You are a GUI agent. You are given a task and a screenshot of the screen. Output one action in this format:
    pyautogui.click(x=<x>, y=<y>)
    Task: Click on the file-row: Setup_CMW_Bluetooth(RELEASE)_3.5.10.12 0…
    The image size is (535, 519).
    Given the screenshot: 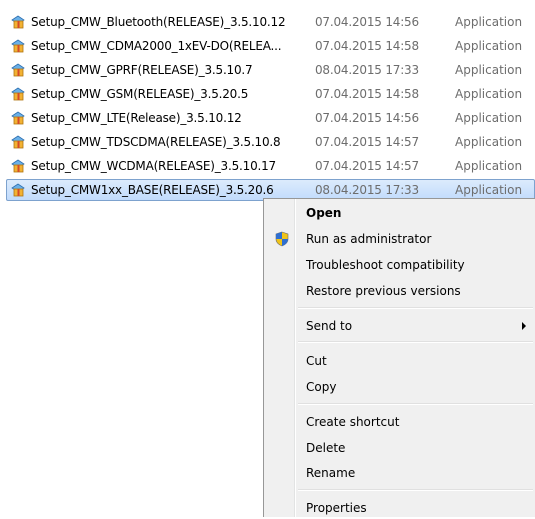 What is the action you would take?
    pyautogui.click(x=270, y=22)
    